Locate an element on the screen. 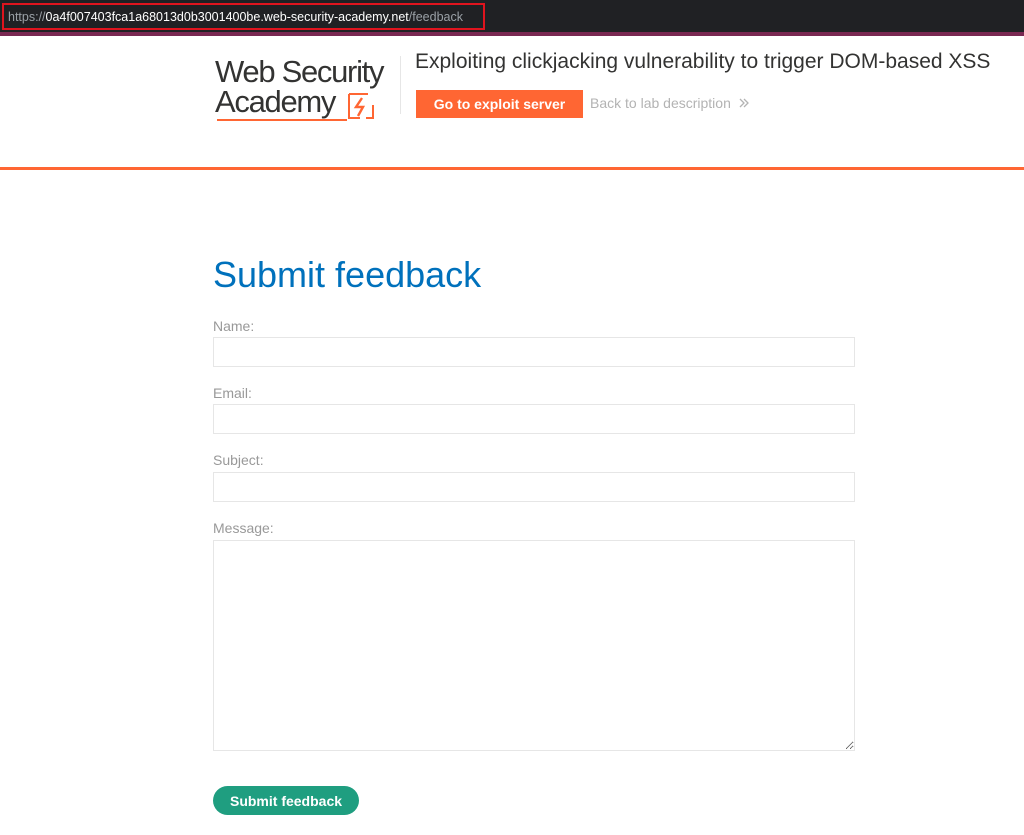 The height and width of the screenshot is (835, 1024). header-divider is located at coordinates (400, 85).